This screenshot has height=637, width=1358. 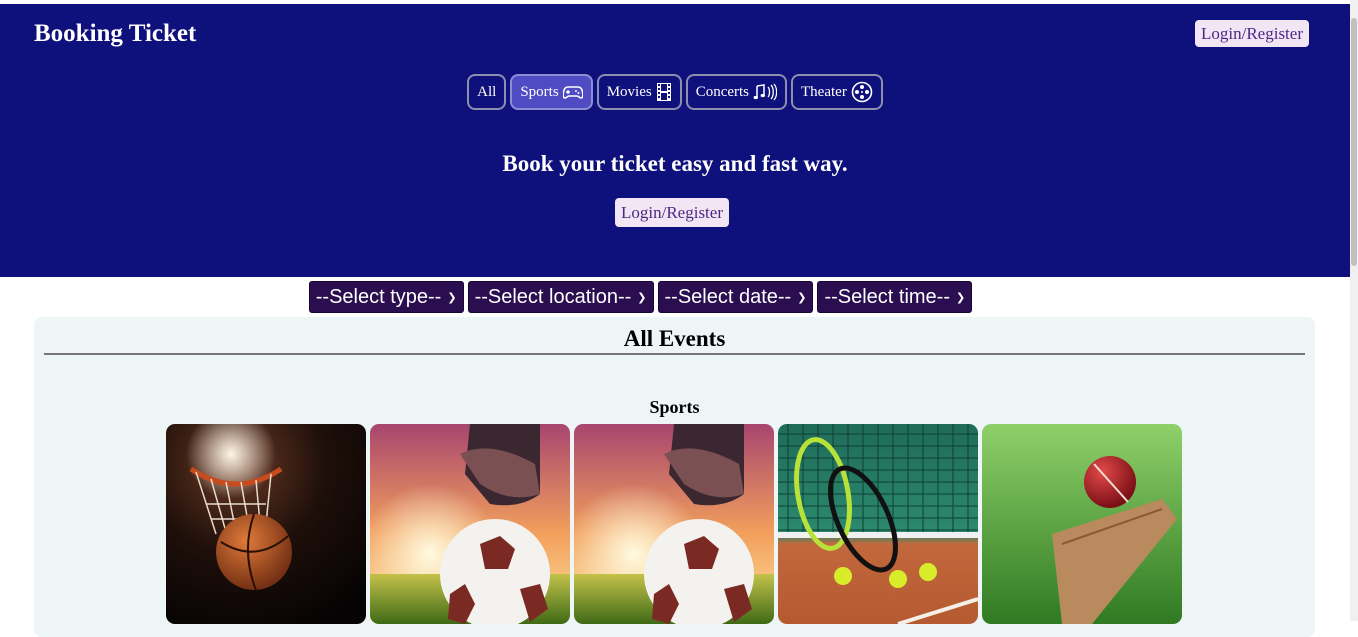 I want to click on basketball-image, so click(x=266, y=524).